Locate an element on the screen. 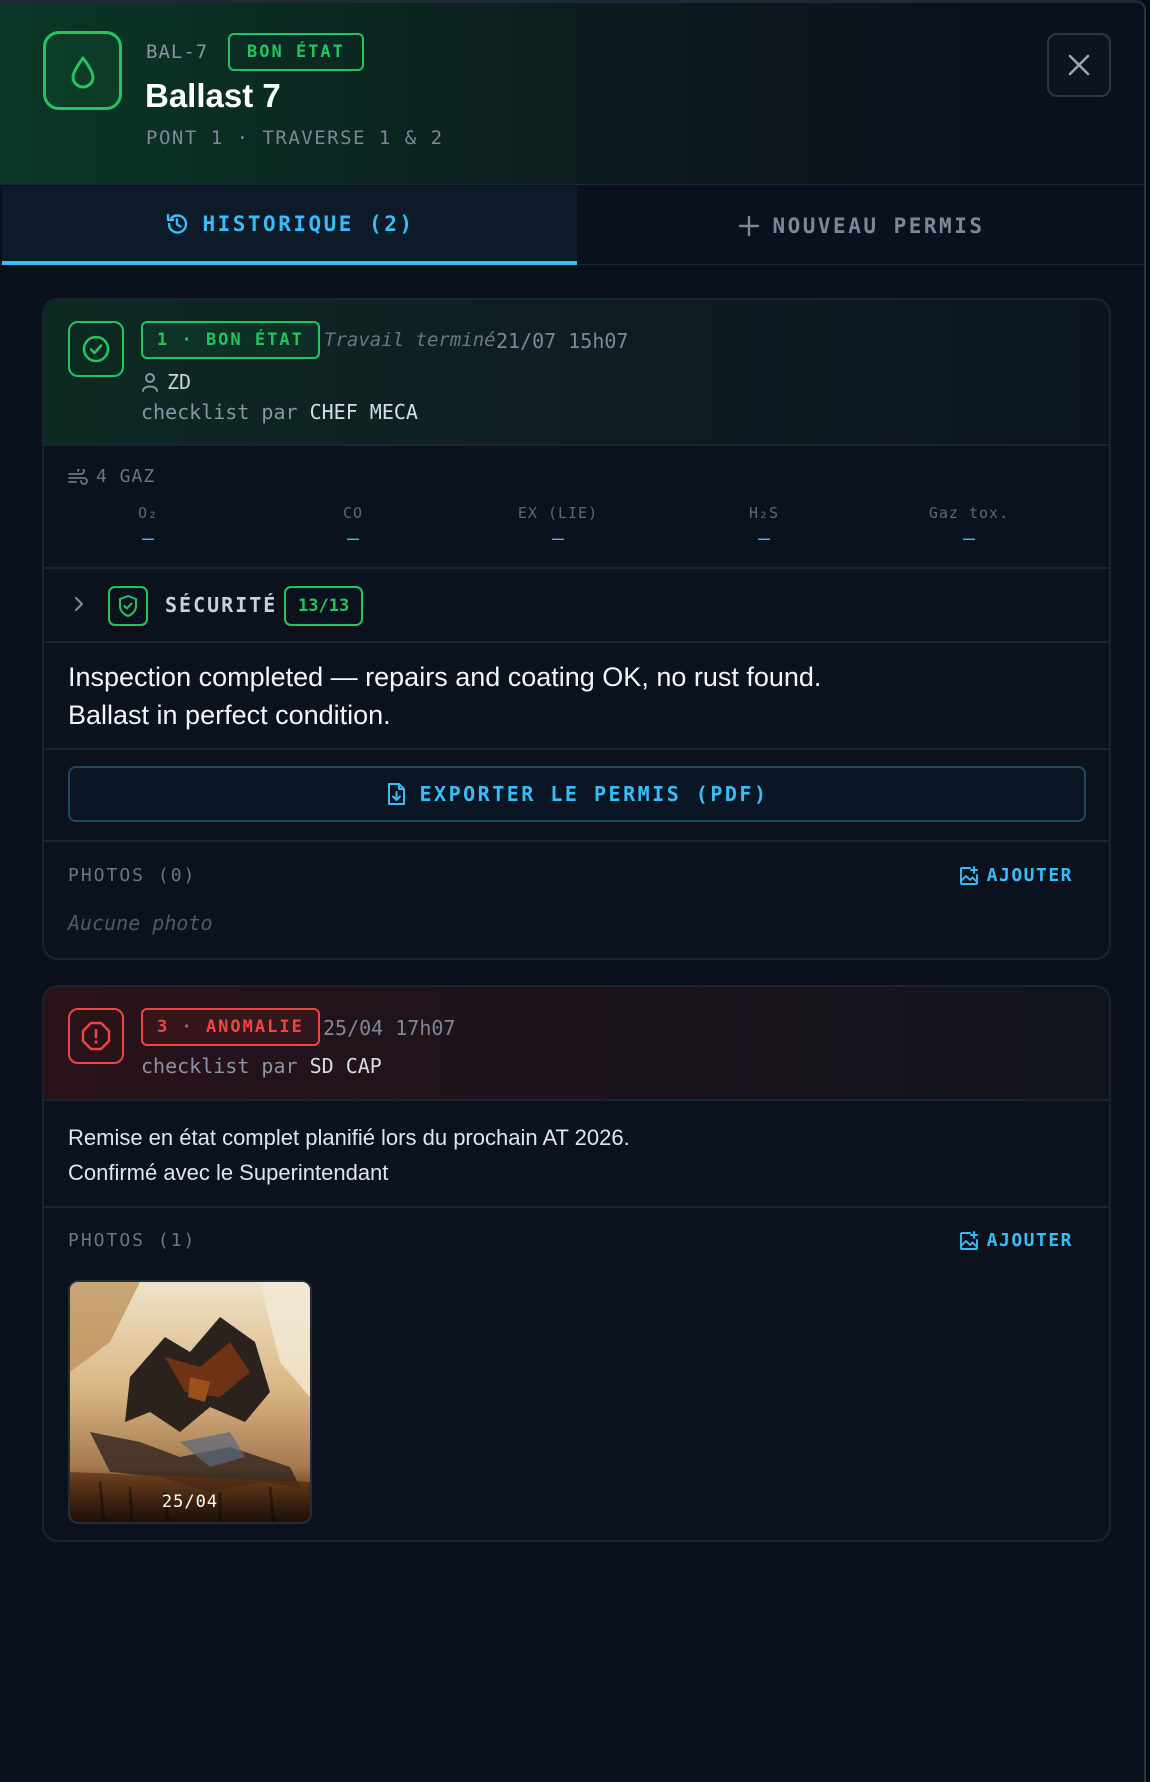  gas-o2: O₂ – is located at coordinates (148, 527).